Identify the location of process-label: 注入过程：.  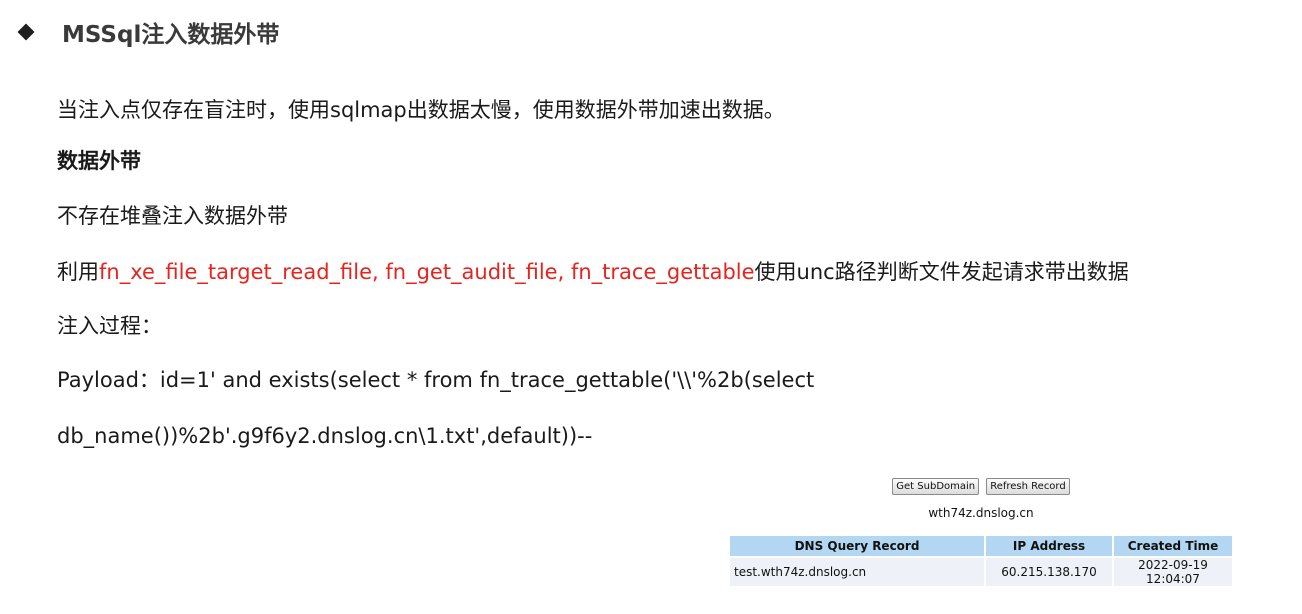
(109, 326).